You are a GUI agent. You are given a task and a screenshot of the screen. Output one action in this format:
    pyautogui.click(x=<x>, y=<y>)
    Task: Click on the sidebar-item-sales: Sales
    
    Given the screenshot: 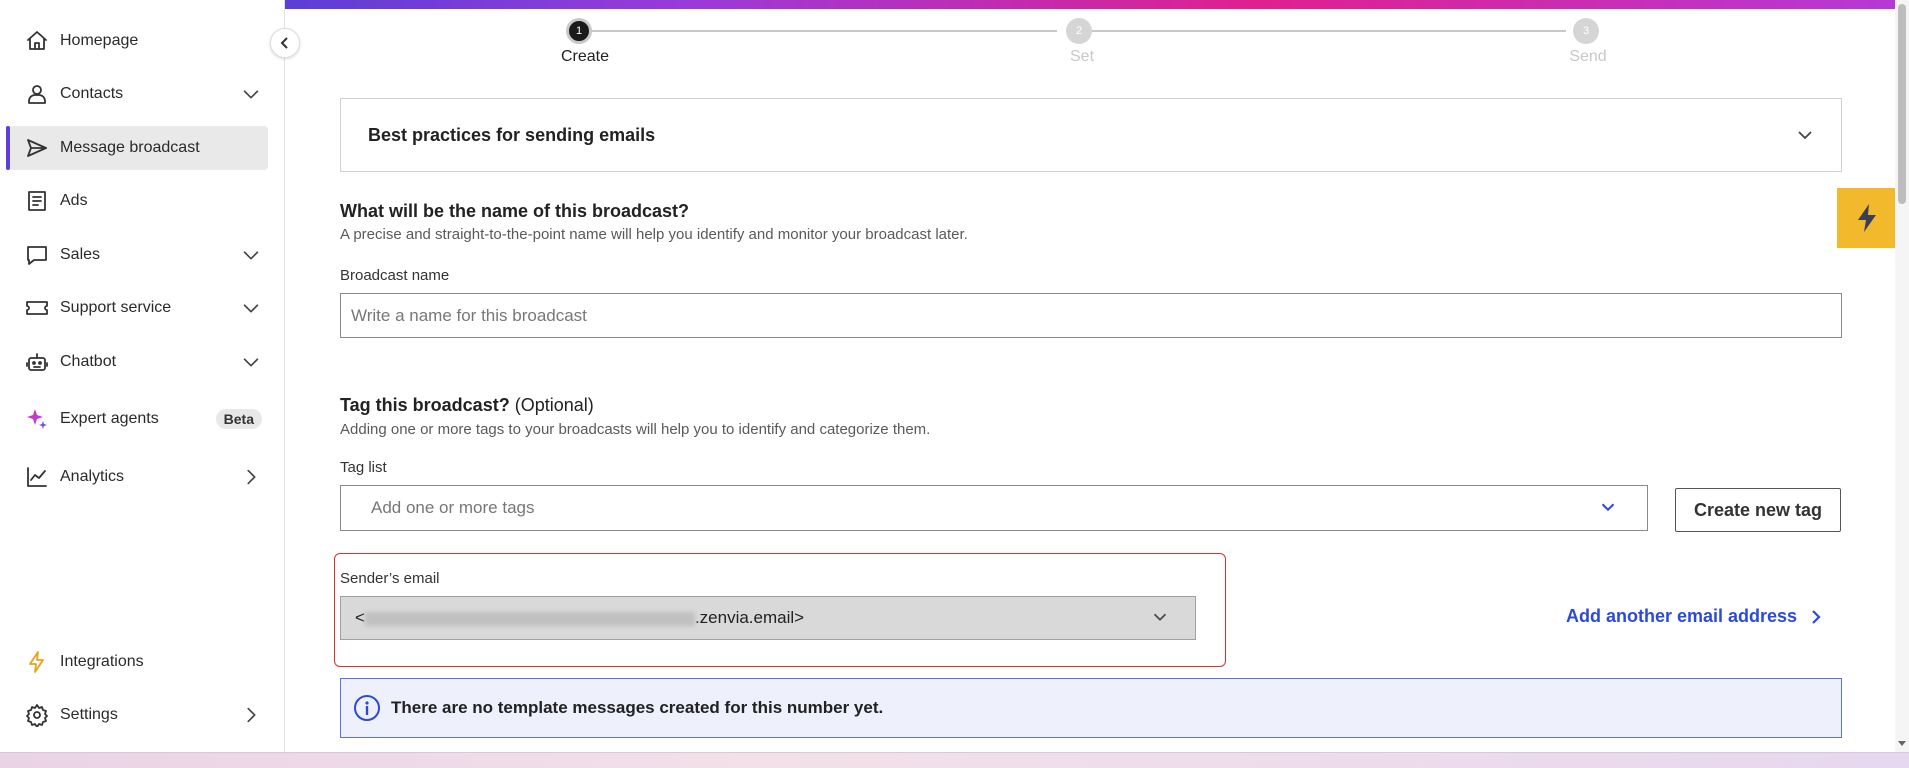 What is the action you would take?
    pyautogui.click(x=138, y=255)
    